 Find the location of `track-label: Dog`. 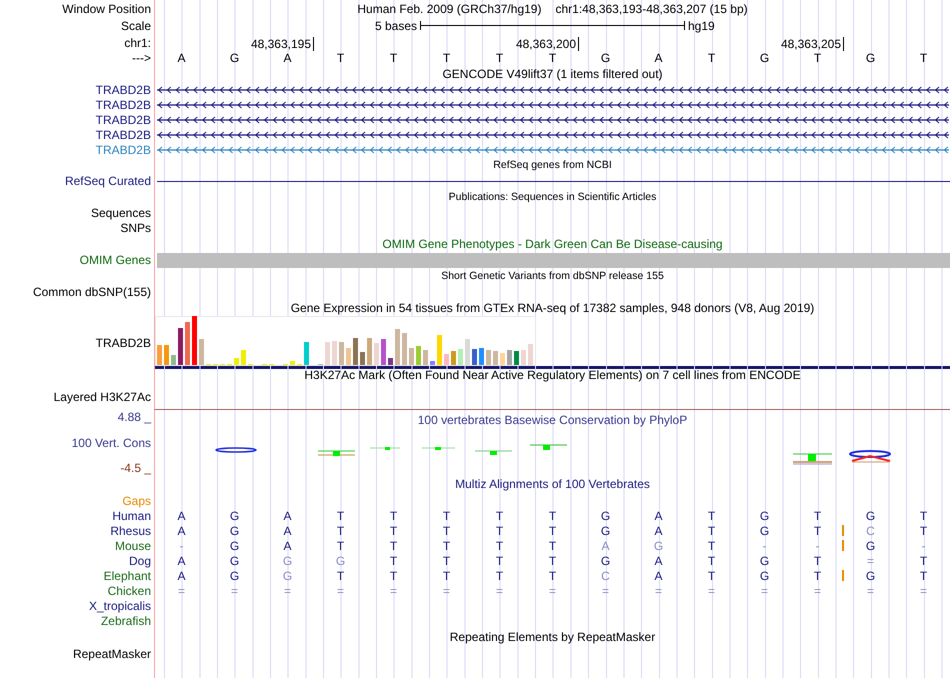

track-label: Dog is located at coordinates (139, 561).